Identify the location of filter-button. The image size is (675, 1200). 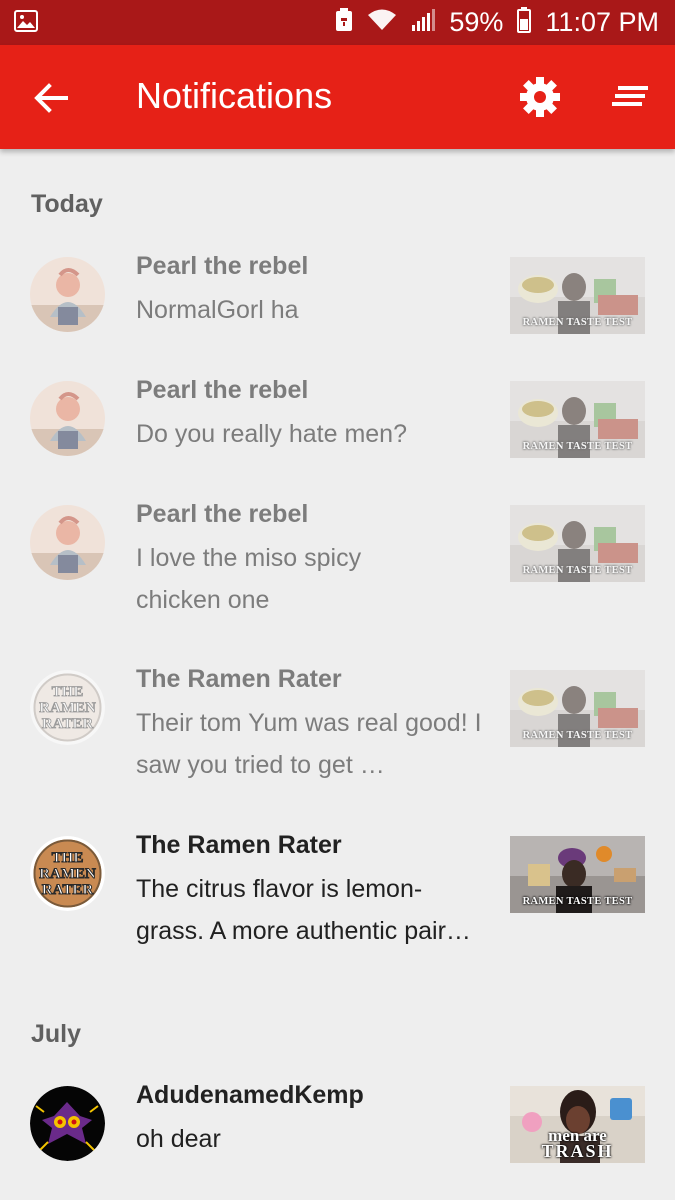
(630, 97).